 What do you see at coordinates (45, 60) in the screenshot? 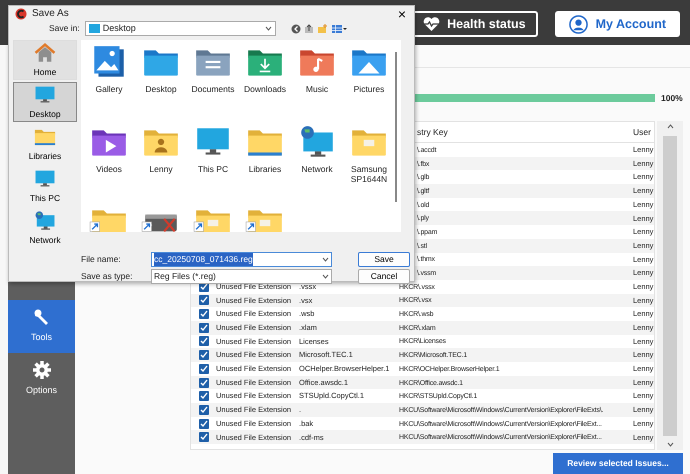
I see `place-item: Home` at bounding box center [45, 60].